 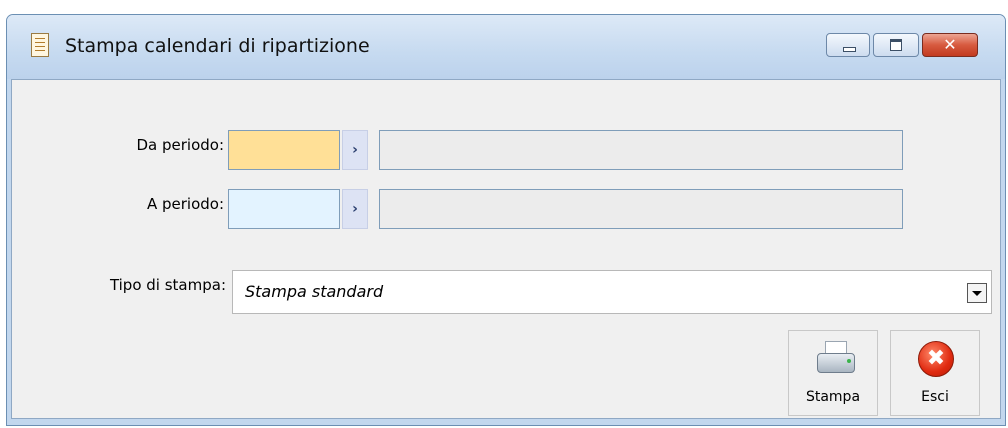 I want to click on to-period-zoom-icon: ›, so click(x=355, y=209).